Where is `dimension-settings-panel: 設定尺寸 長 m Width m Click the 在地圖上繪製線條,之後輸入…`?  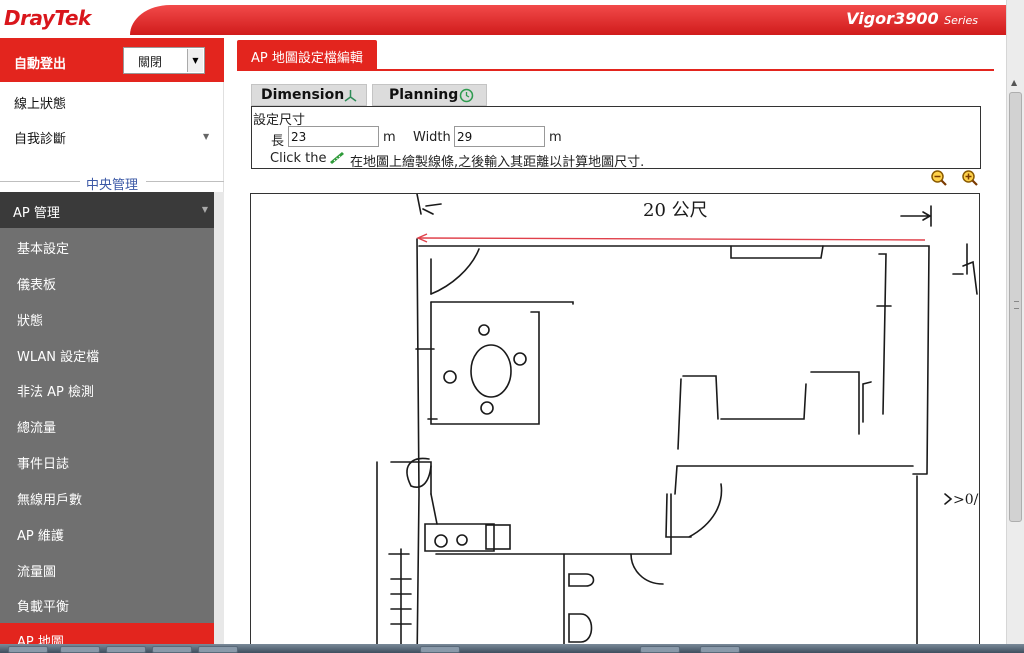 dimension-settings-panel: 設定尺寸 長 m Width m Click the 在地圖上繪製線條,之後輸入… is located at coordinates (616, 138).